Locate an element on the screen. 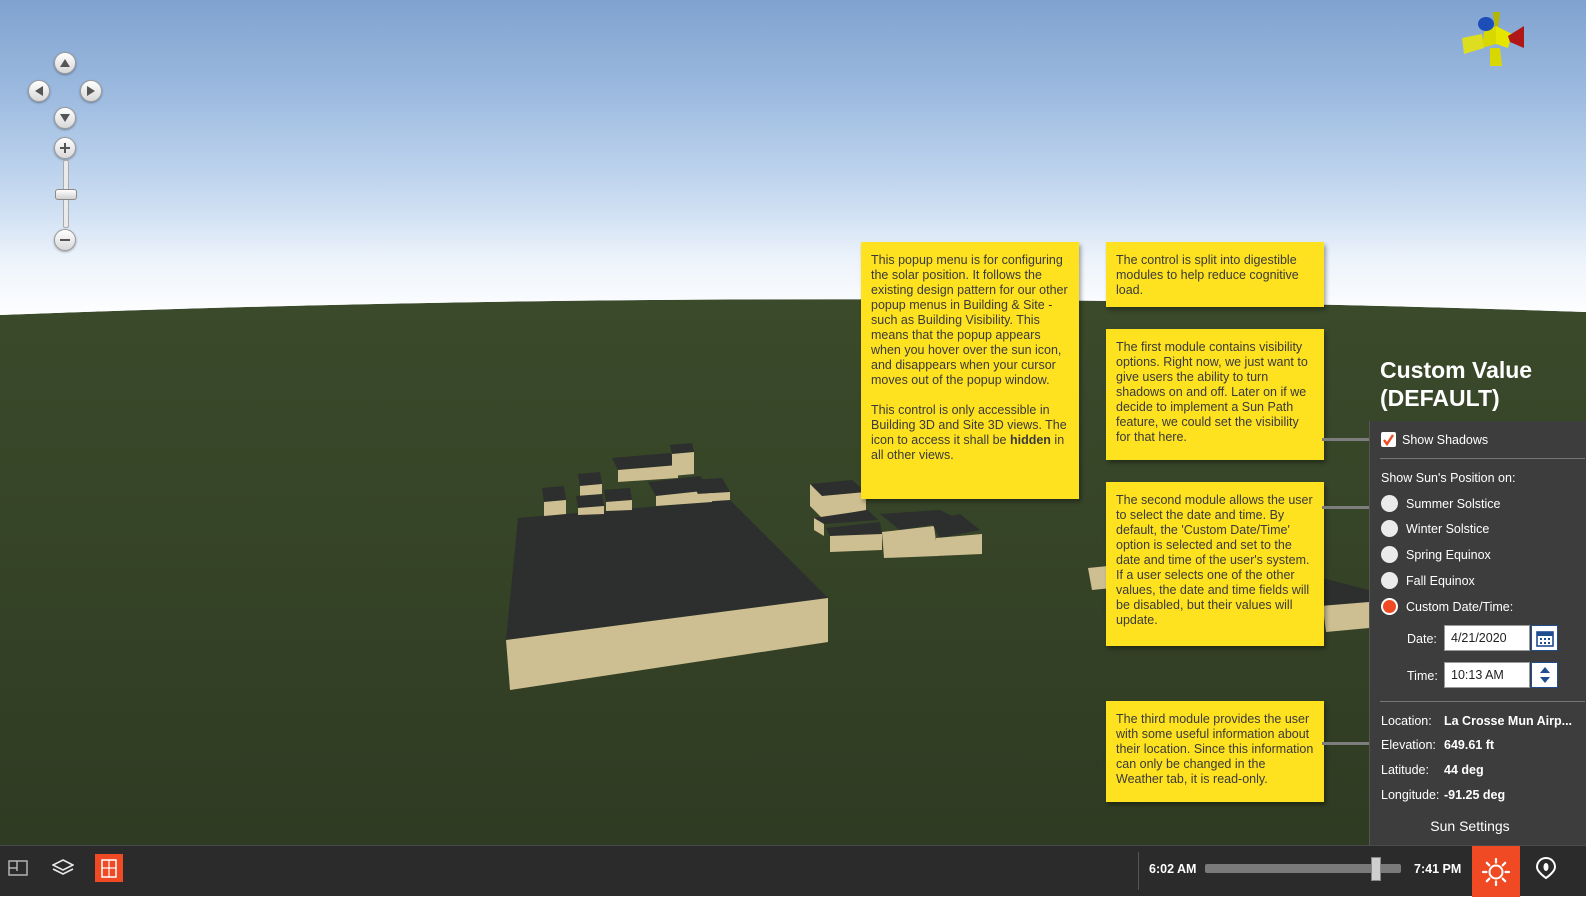  sunset-time: 7:41 PM is located at coordinates (1438, 869).